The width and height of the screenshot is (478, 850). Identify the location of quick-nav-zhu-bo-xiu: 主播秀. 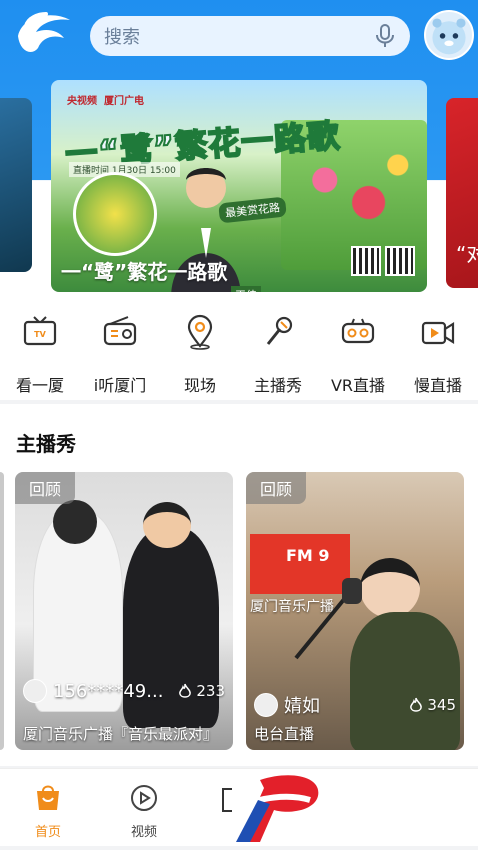
(278, 352).